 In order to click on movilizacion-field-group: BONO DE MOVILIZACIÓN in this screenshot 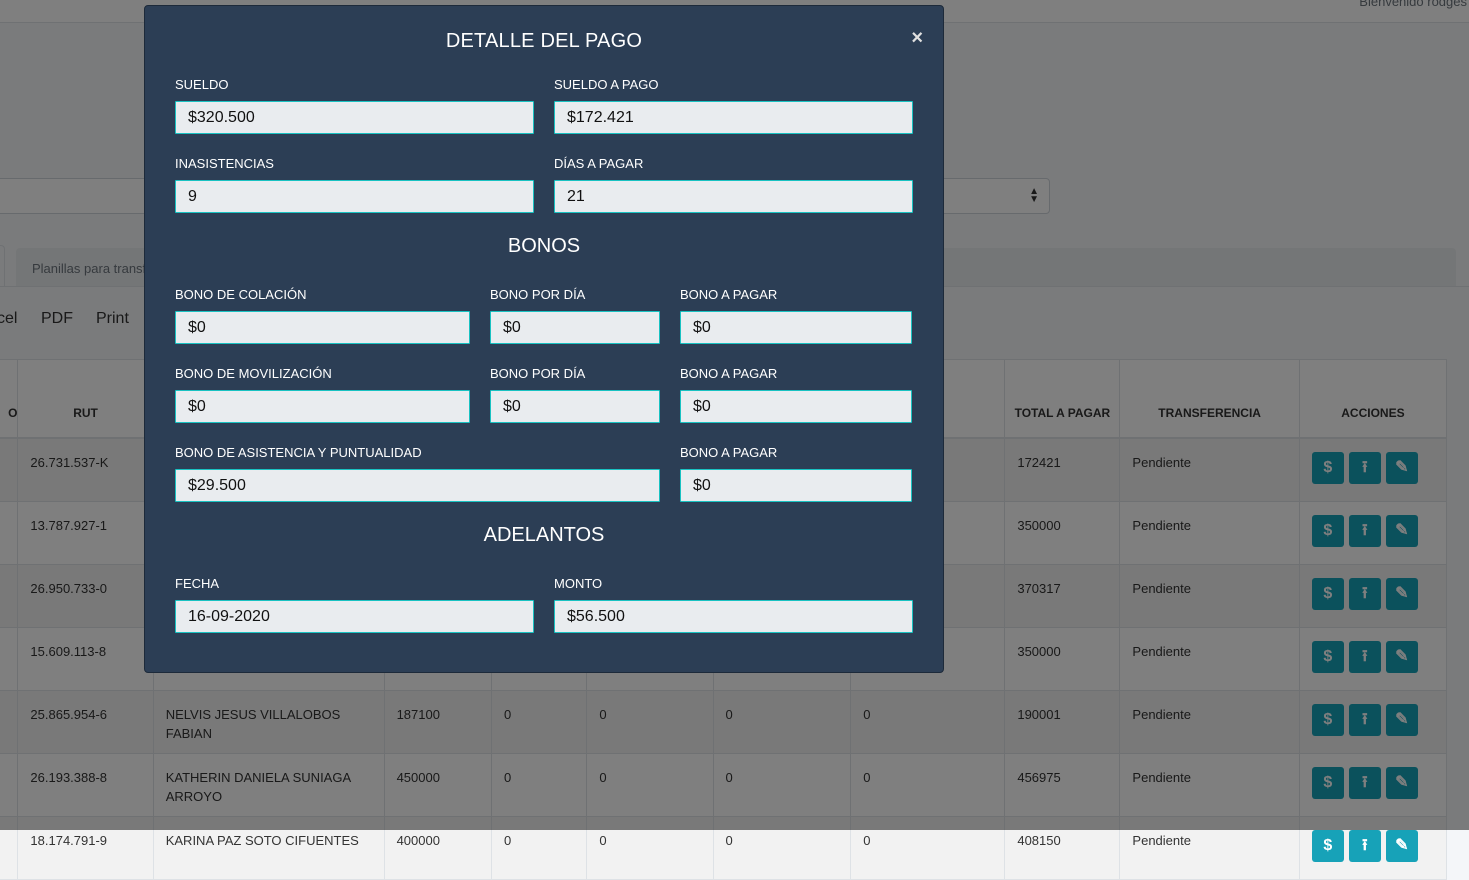, I will do `click(322, 394)`.